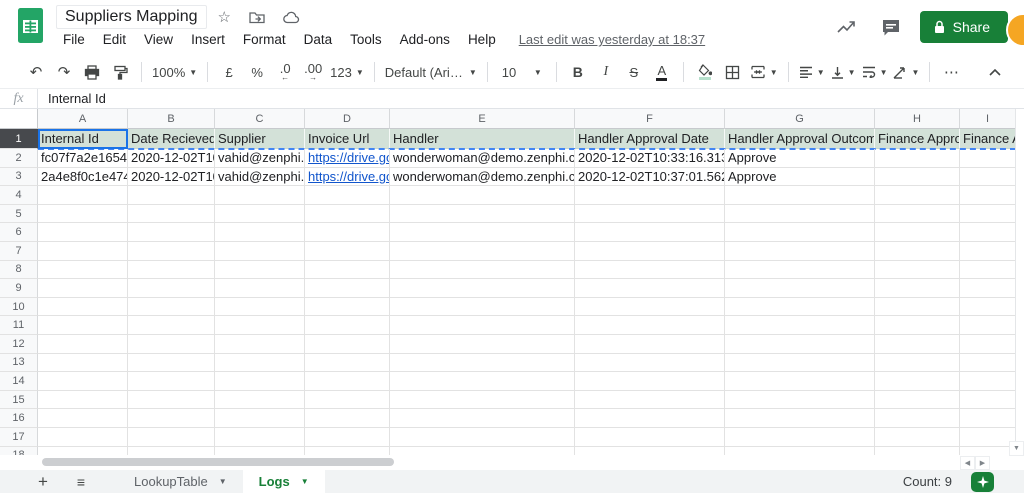  Describe the element at coordinates (347, 307) in the screenshot. I see `cell-D10` at that location.